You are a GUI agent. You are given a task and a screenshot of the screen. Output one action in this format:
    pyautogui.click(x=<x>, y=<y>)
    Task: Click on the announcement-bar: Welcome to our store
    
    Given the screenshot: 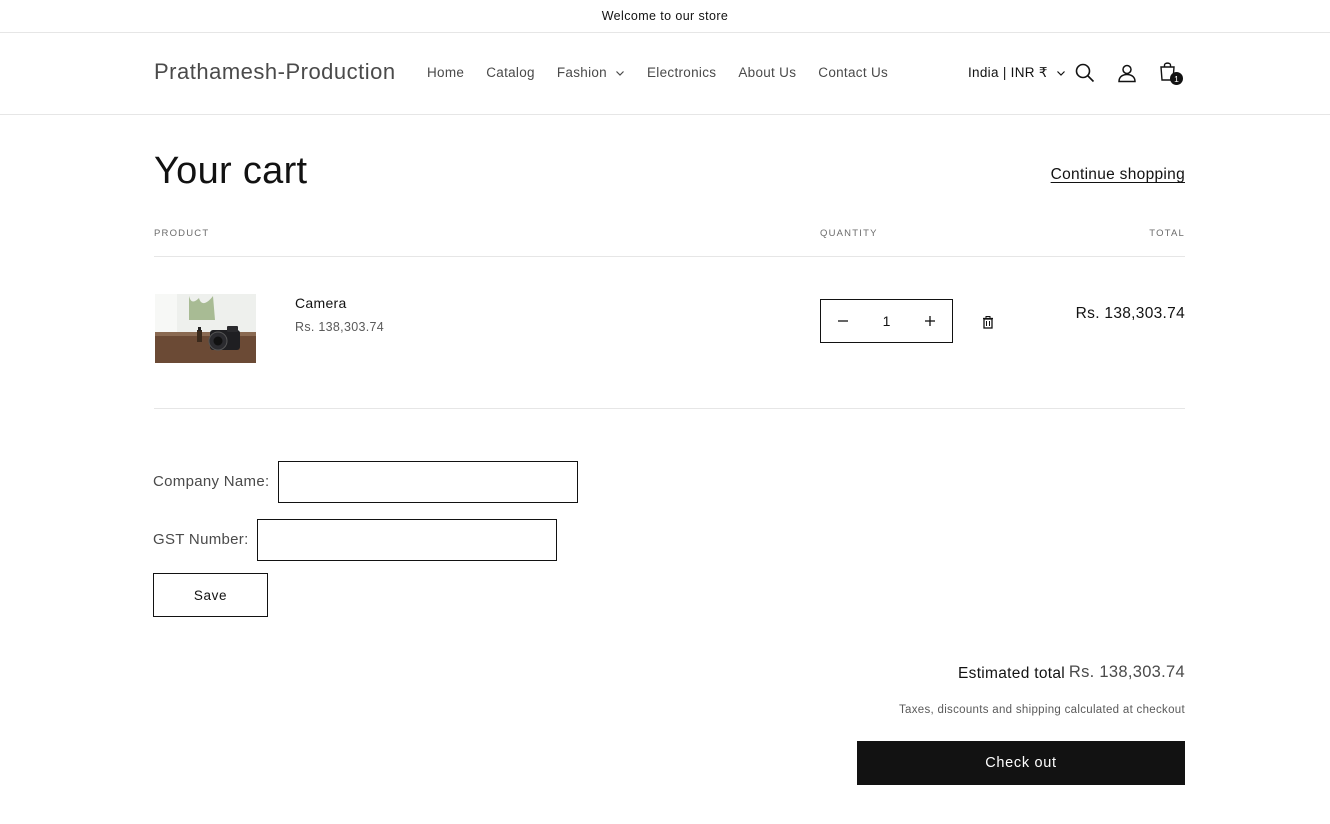 What is the action you would take?
    pyautogui.click(x=665, y=16)
    